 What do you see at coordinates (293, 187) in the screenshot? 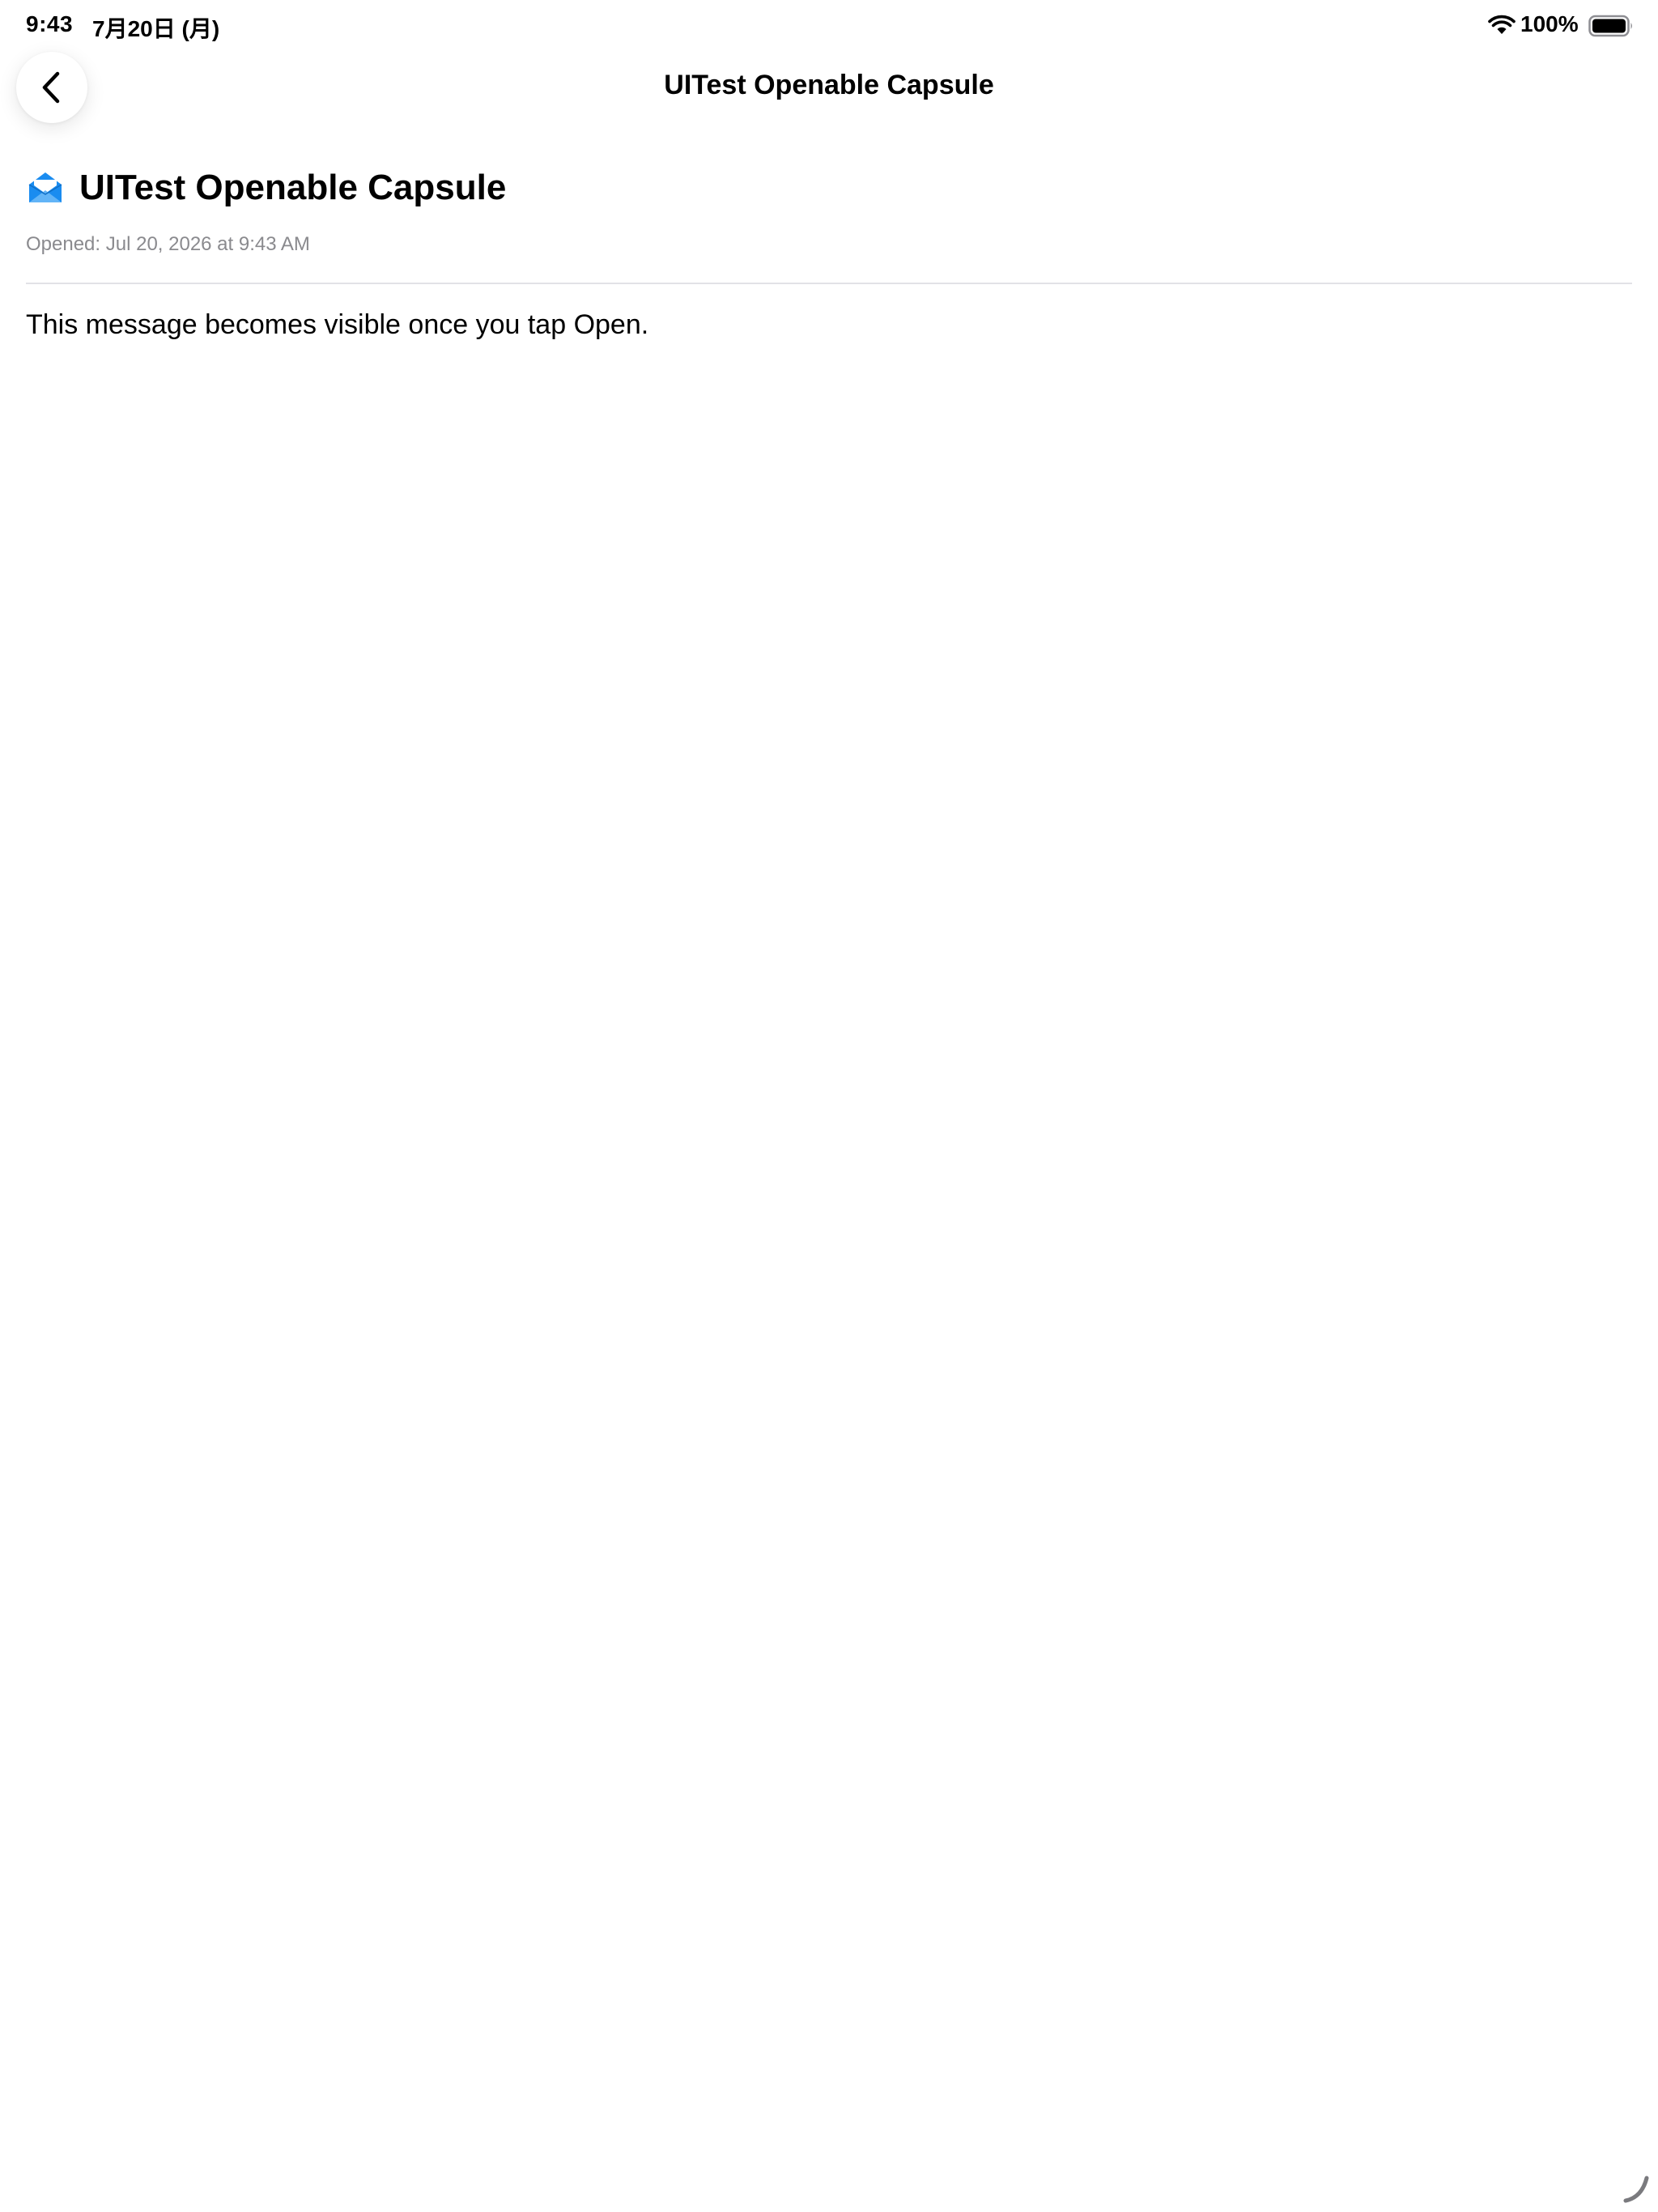
I see `capsule-title: UITest Openable Capsule` at bounding box center [293, 187].